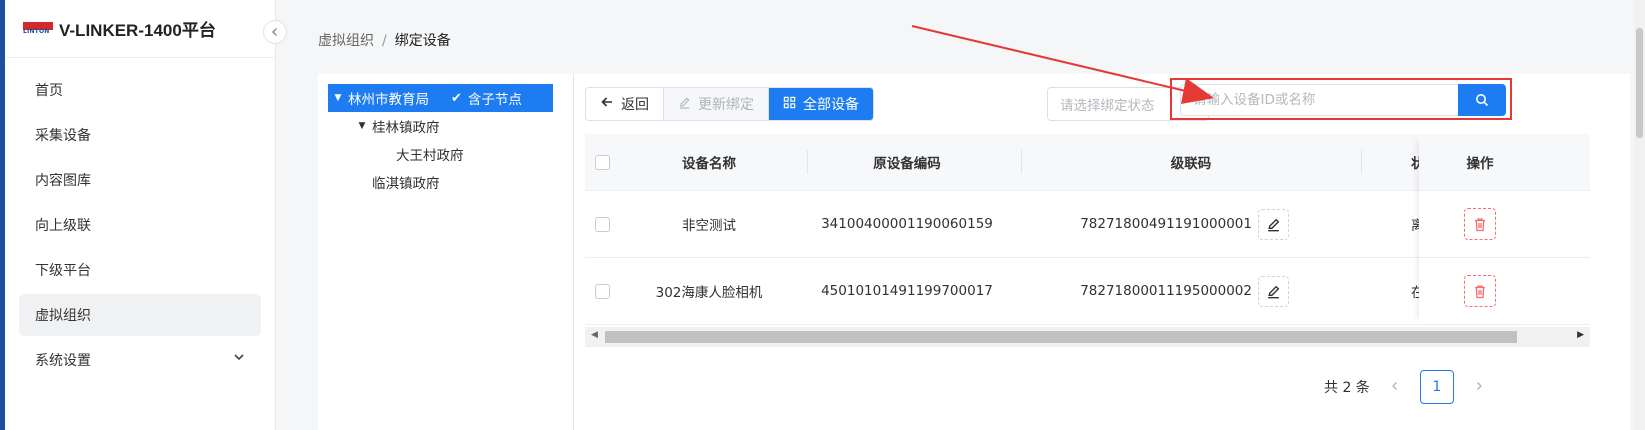 The image size is (1645, 430). I want to click on page-number-button: 1, so click(1436, 387).